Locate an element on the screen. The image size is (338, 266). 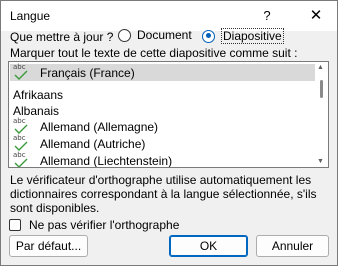
help-button: ? is located at coordinates (267, 16).